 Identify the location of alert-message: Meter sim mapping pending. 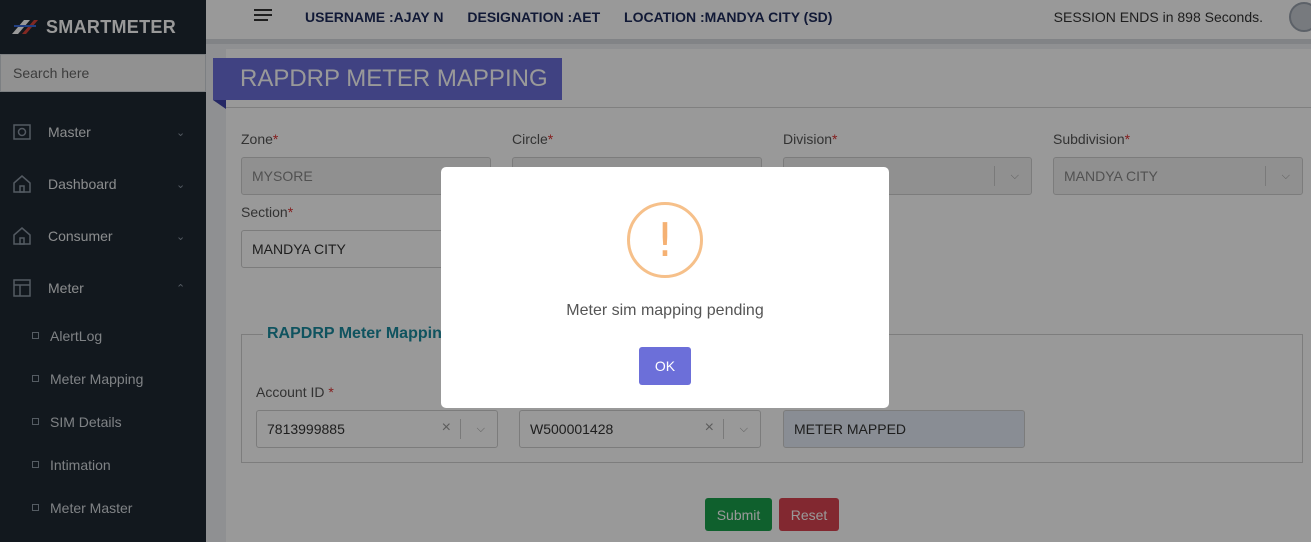
(665, 310).